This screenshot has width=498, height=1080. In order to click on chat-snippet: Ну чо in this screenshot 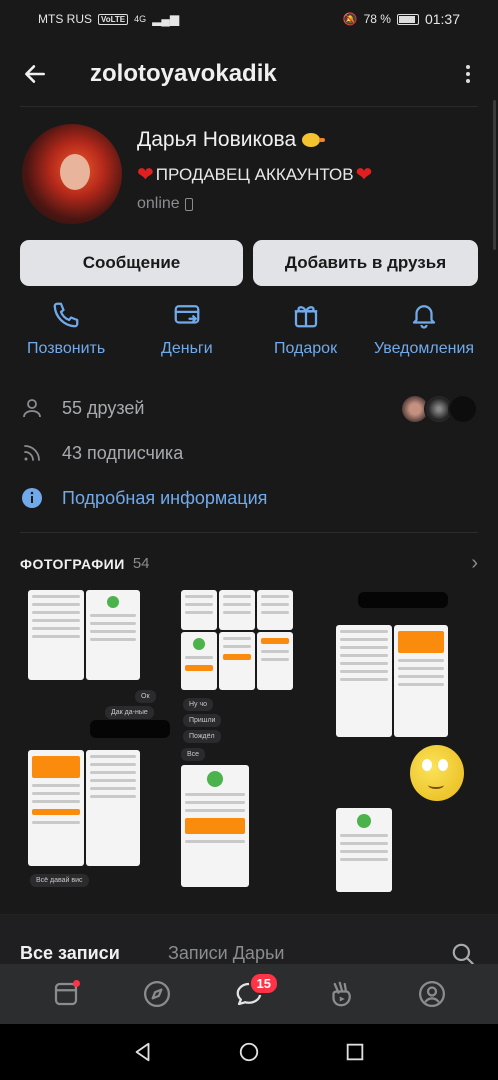, I will do `click(198, 704)`.